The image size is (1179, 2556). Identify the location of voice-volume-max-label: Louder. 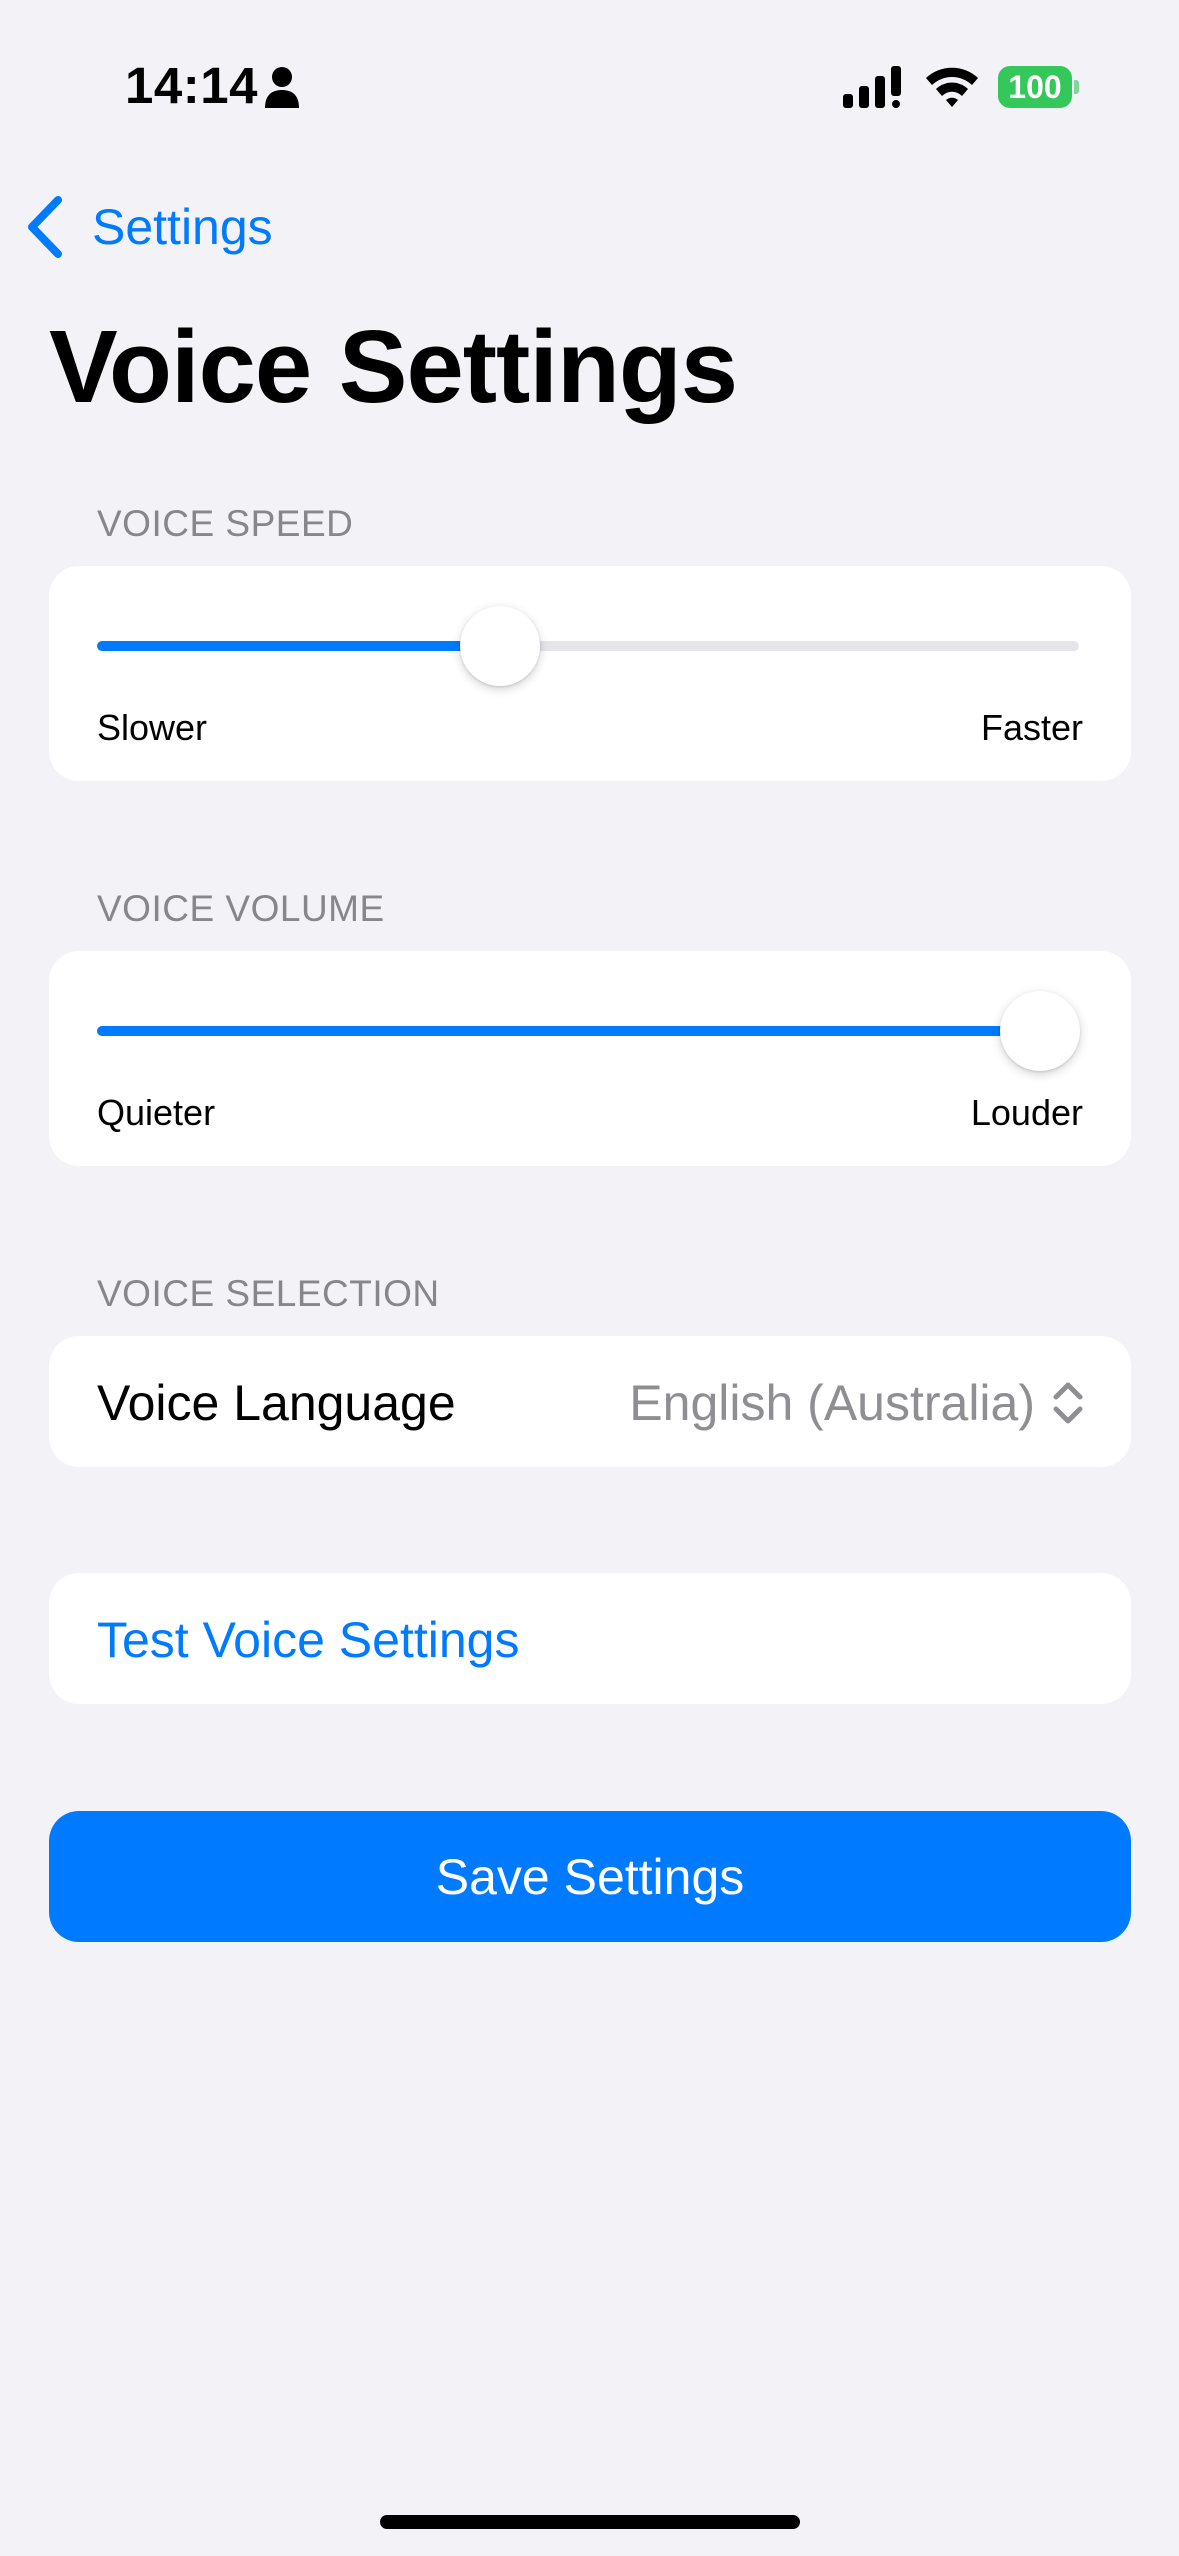
(1026, 1112).